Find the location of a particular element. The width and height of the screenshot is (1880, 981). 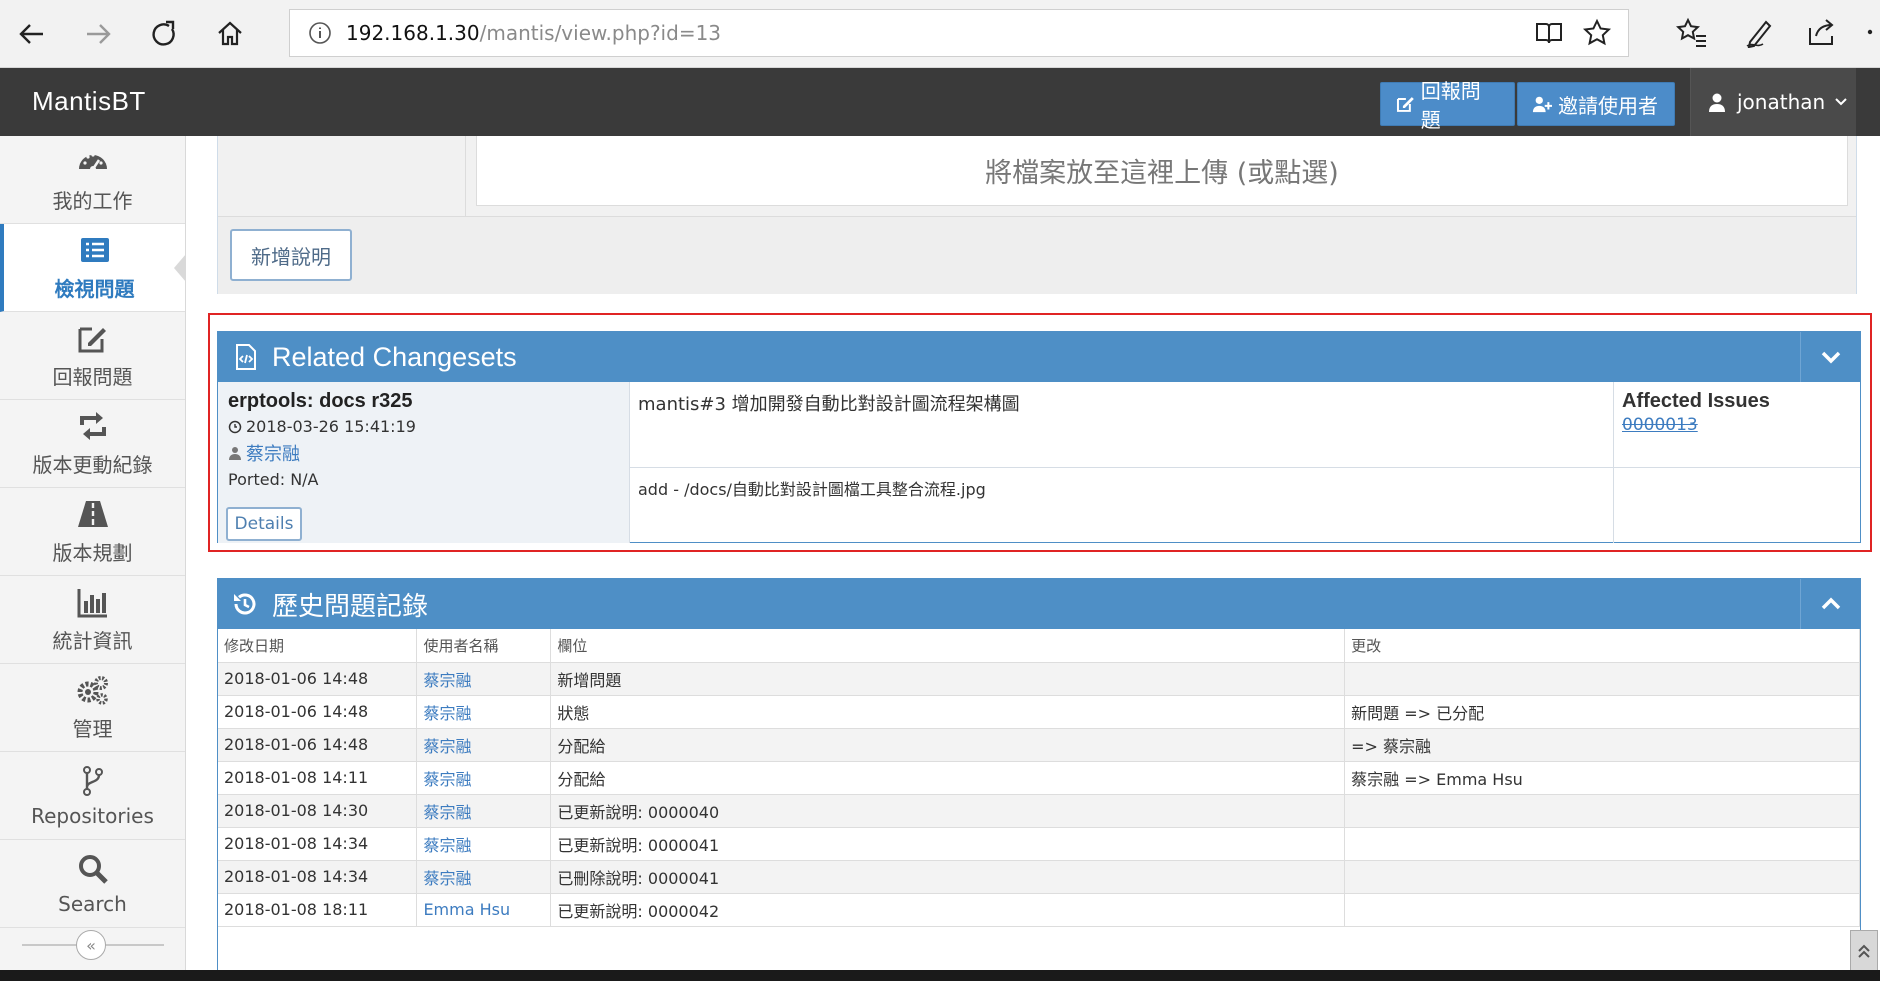

report-issue-button: 回報問題 is located at coordinates (1447, 105).